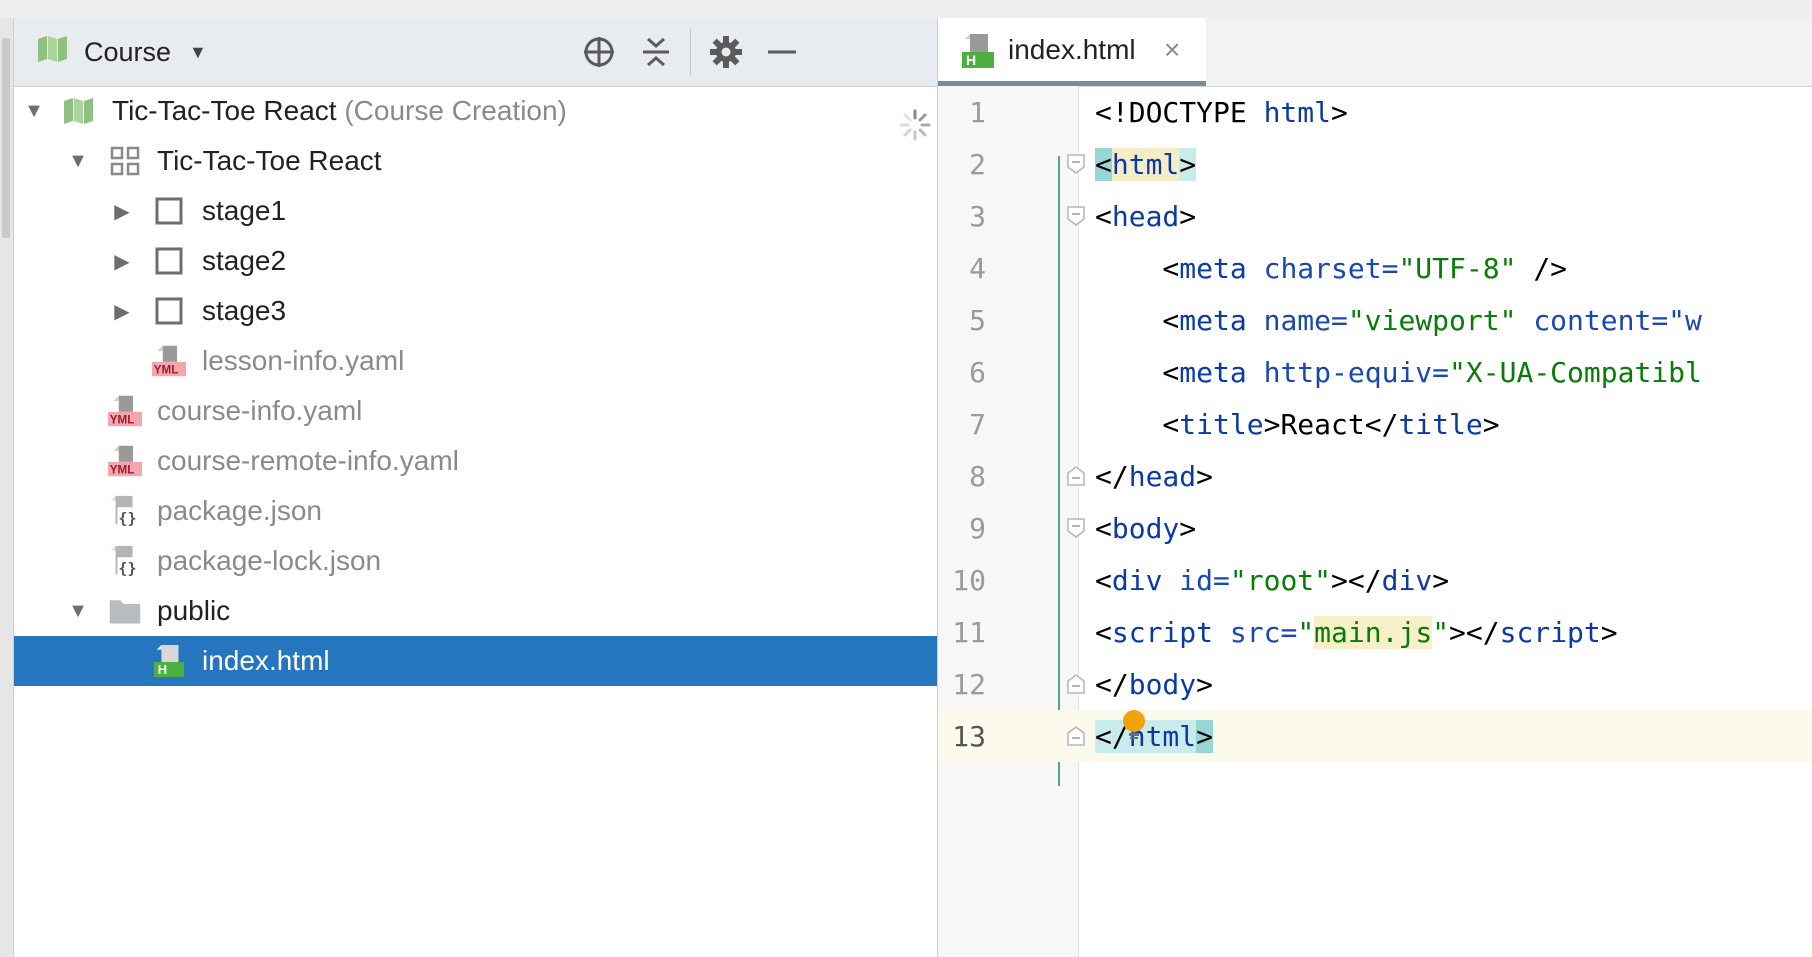  What do you see at coordinates (1375, 684) in the screenshot?
I see `code-line: 12 </body>` at bounding box center [1375, 684].